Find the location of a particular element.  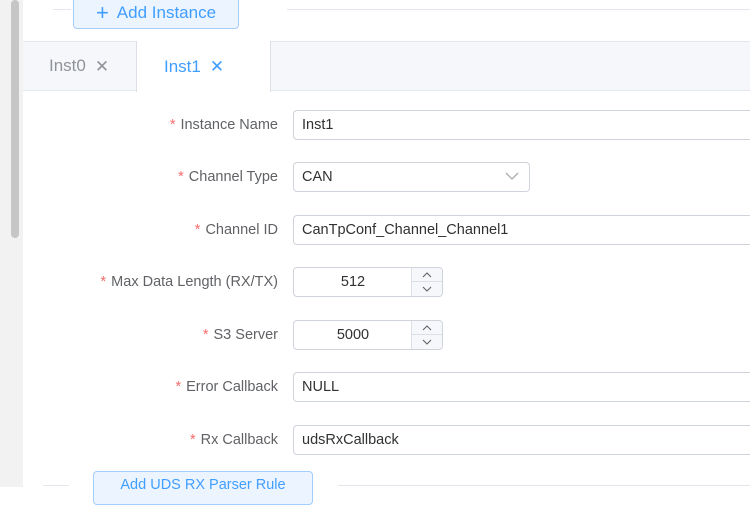

s3-server-stepper: 5000 is located at coordinates (368, 335).